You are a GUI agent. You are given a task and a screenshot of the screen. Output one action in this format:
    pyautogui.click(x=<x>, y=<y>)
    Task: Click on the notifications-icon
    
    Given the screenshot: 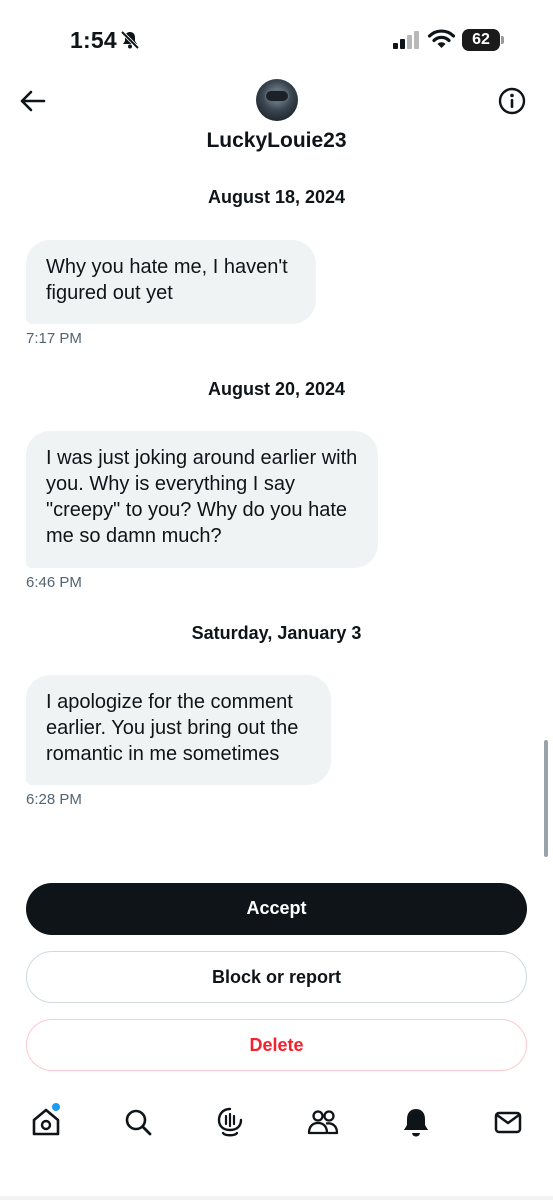 What is the action you would take?
    pyautogui.click(x=416, y=1123)
    